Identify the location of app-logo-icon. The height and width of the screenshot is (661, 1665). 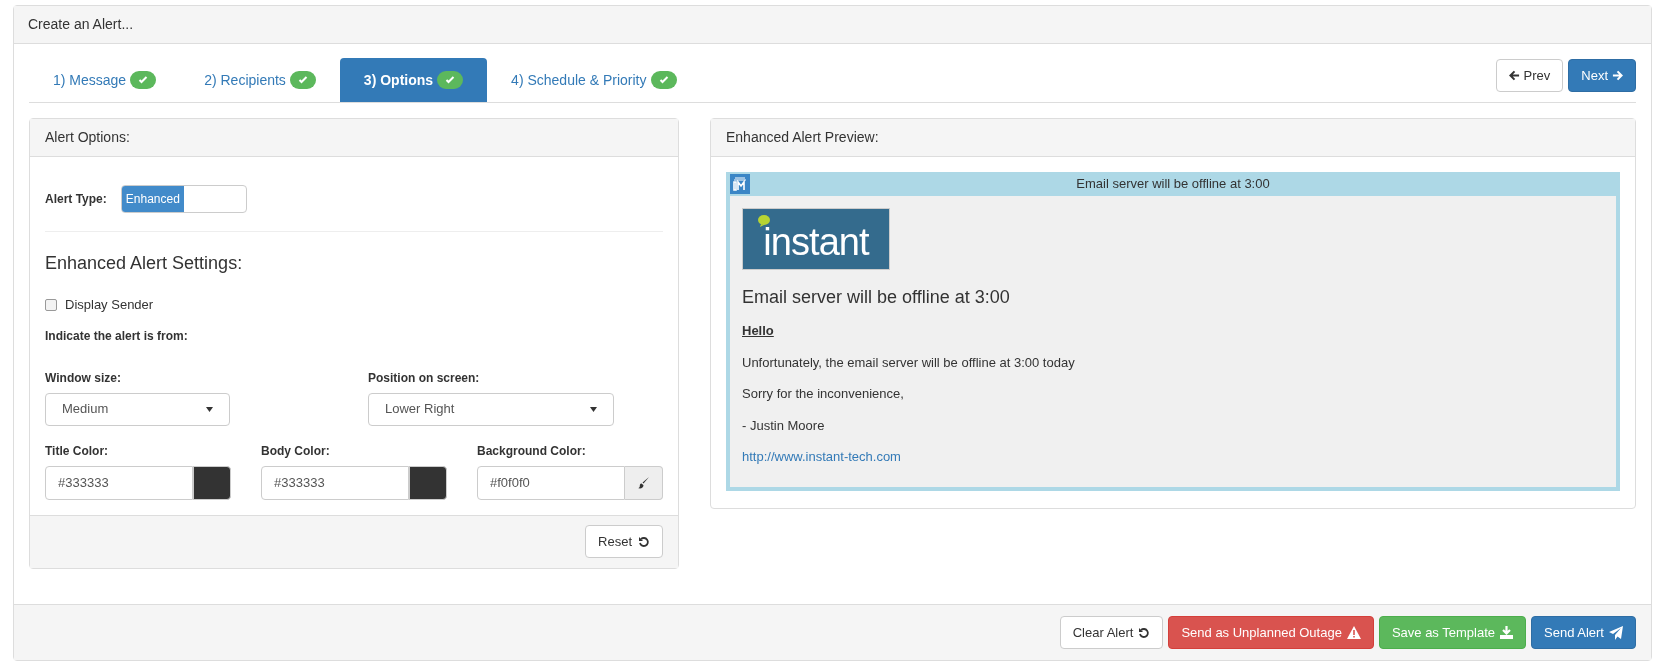
(740, 184).